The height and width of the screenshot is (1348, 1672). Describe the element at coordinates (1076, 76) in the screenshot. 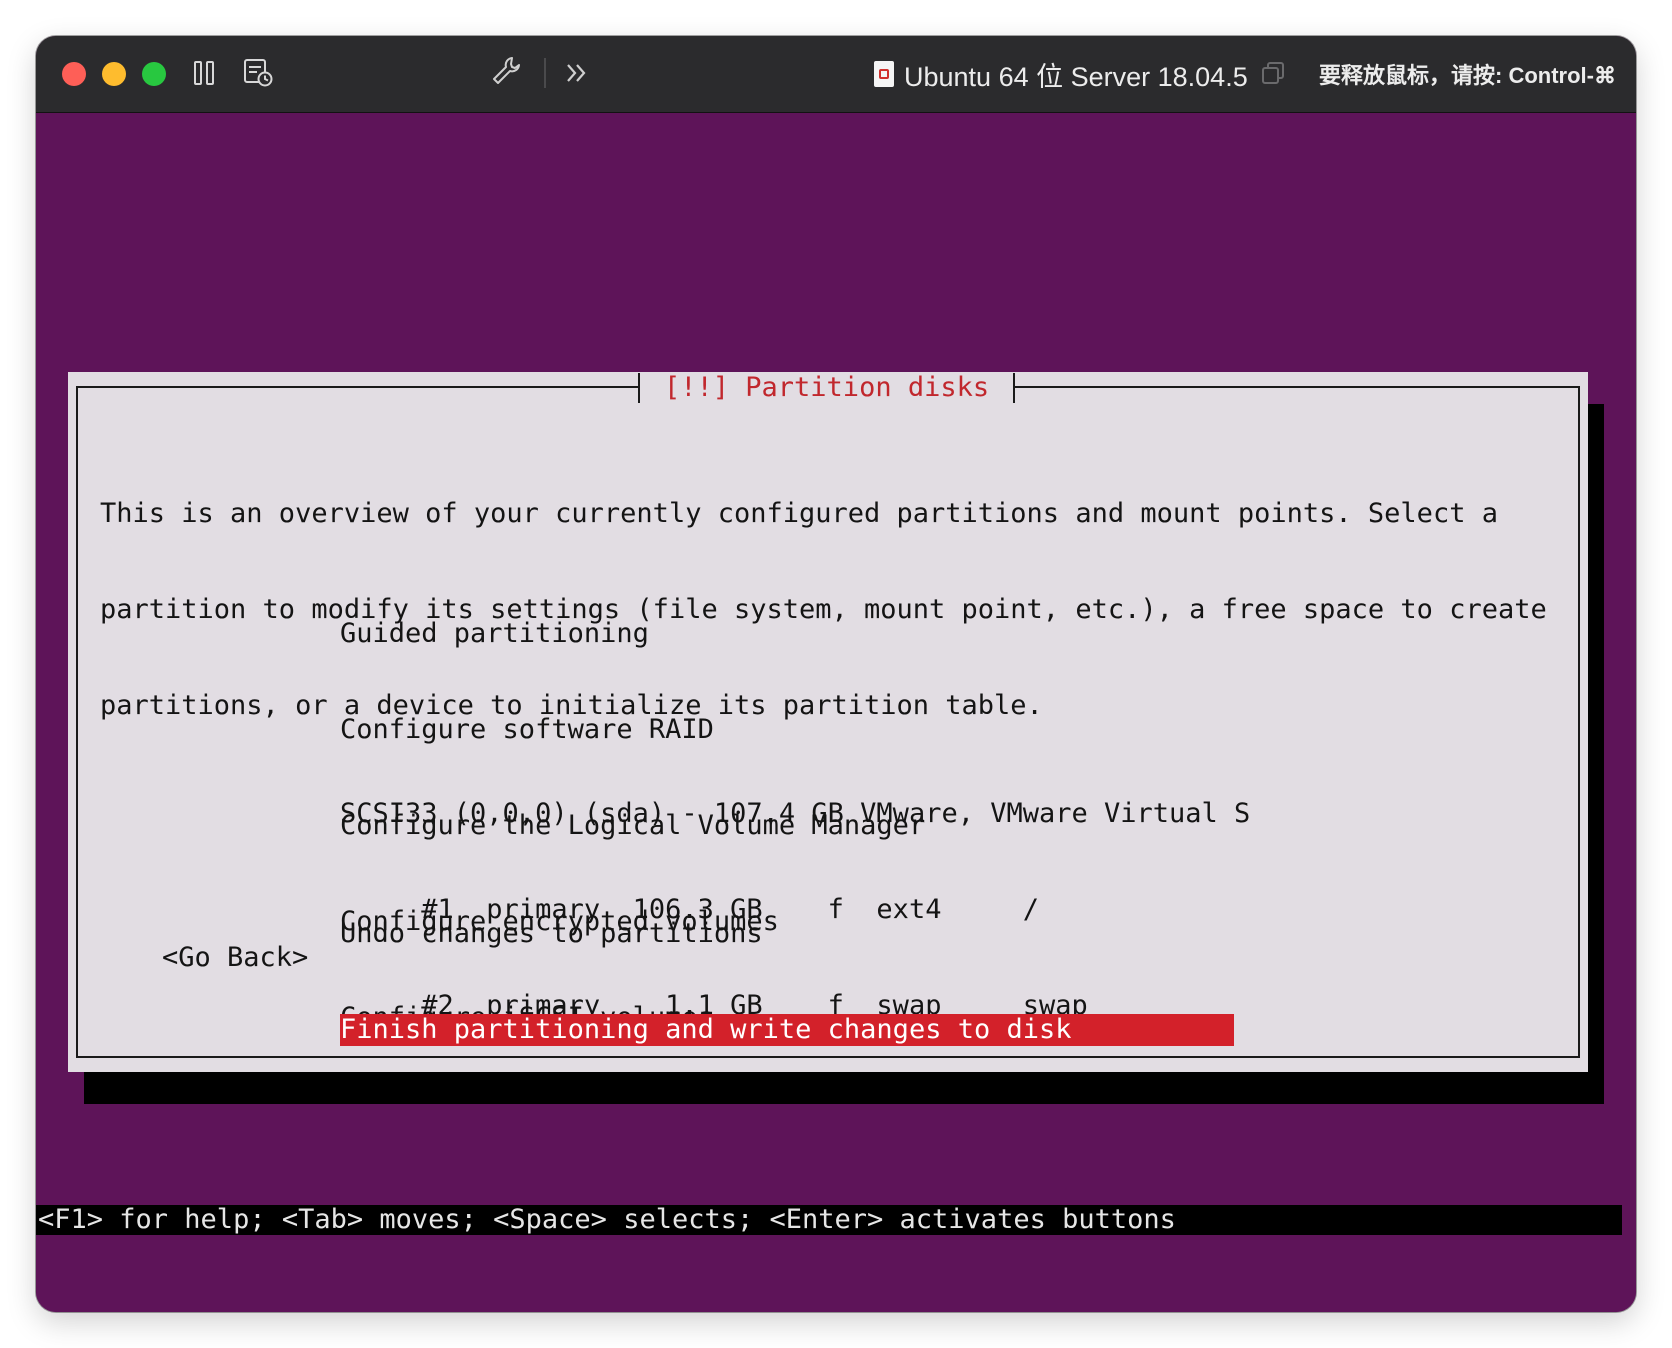

I see `window-title-text: Ubuntu 64 位 Server 18.04.5` at that location.